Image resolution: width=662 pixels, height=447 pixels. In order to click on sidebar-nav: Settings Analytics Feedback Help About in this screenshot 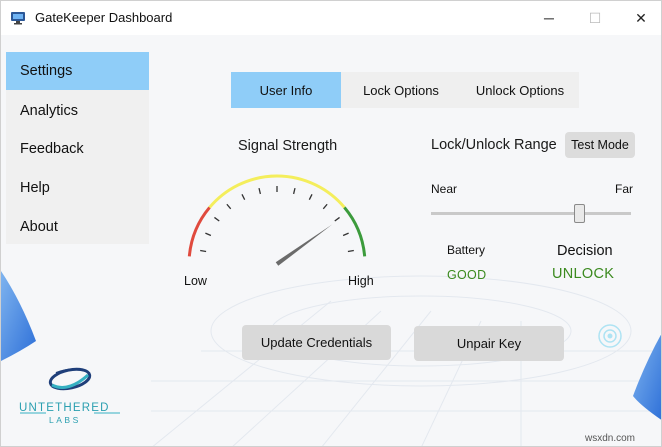, I will do `click(77, 148)`.